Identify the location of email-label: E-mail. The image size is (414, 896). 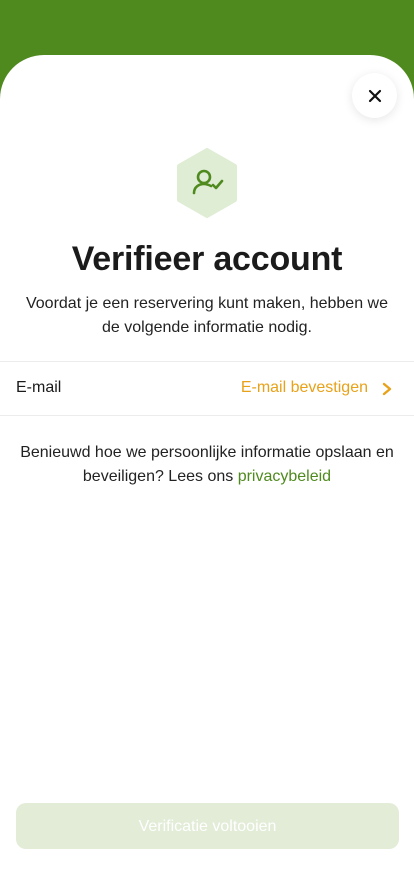
(39, 387).